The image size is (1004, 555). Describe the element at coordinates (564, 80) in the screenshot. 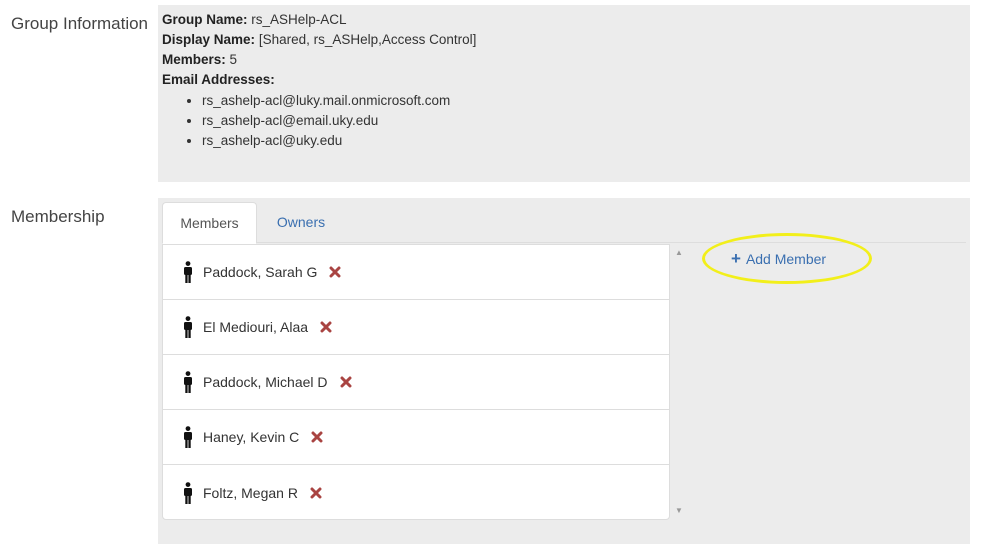

I see `email-addresses-row: Email Addresses:` at that location.